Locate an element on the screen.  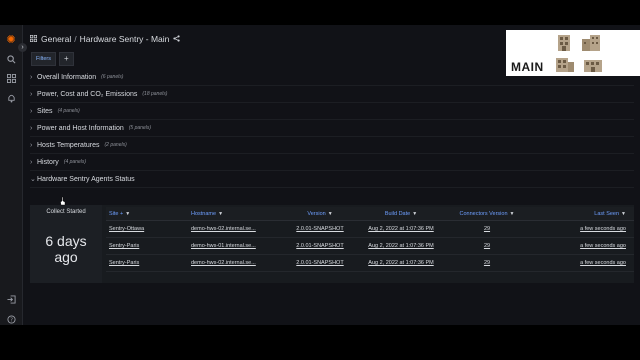
row-title: Overall Information is located at coordinates (67, 77).